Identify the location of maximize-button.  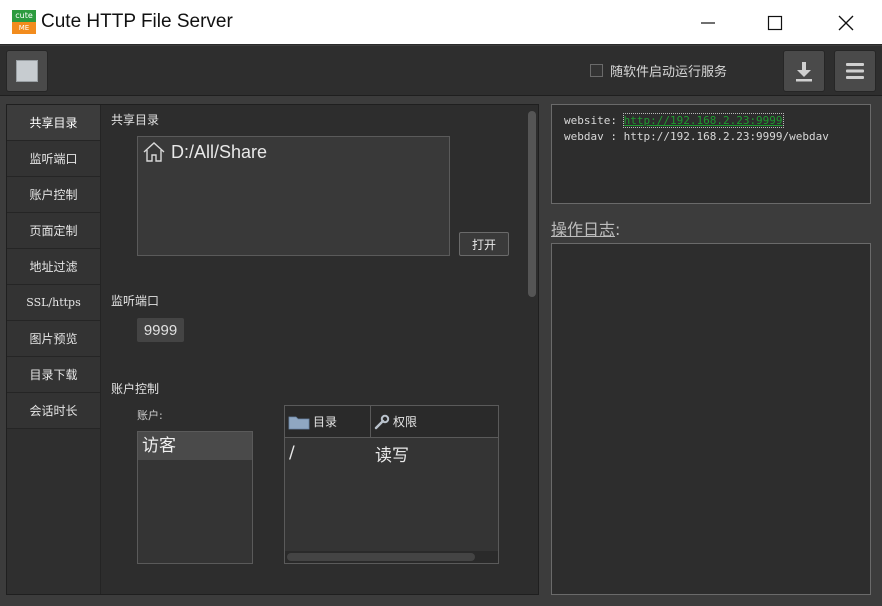
(775, 22).